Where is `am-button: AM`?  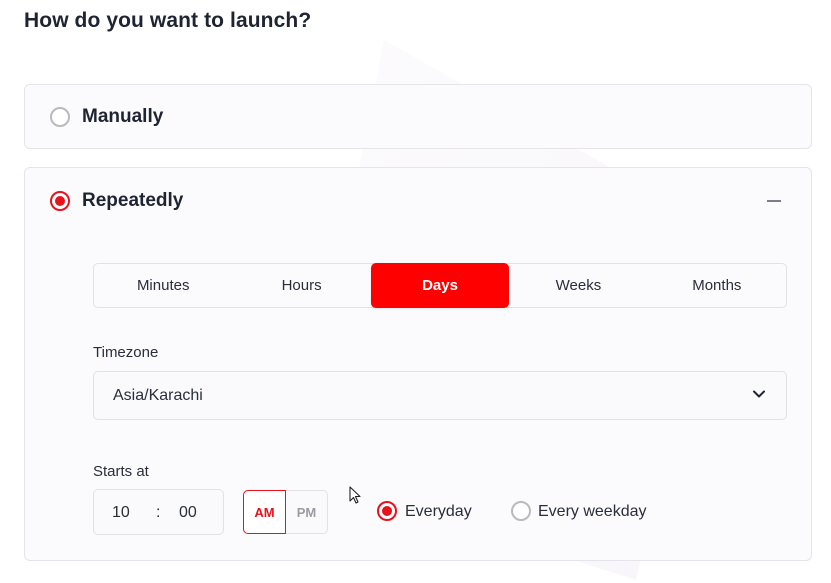
am-button: AM is located at coordinates (264, 512).